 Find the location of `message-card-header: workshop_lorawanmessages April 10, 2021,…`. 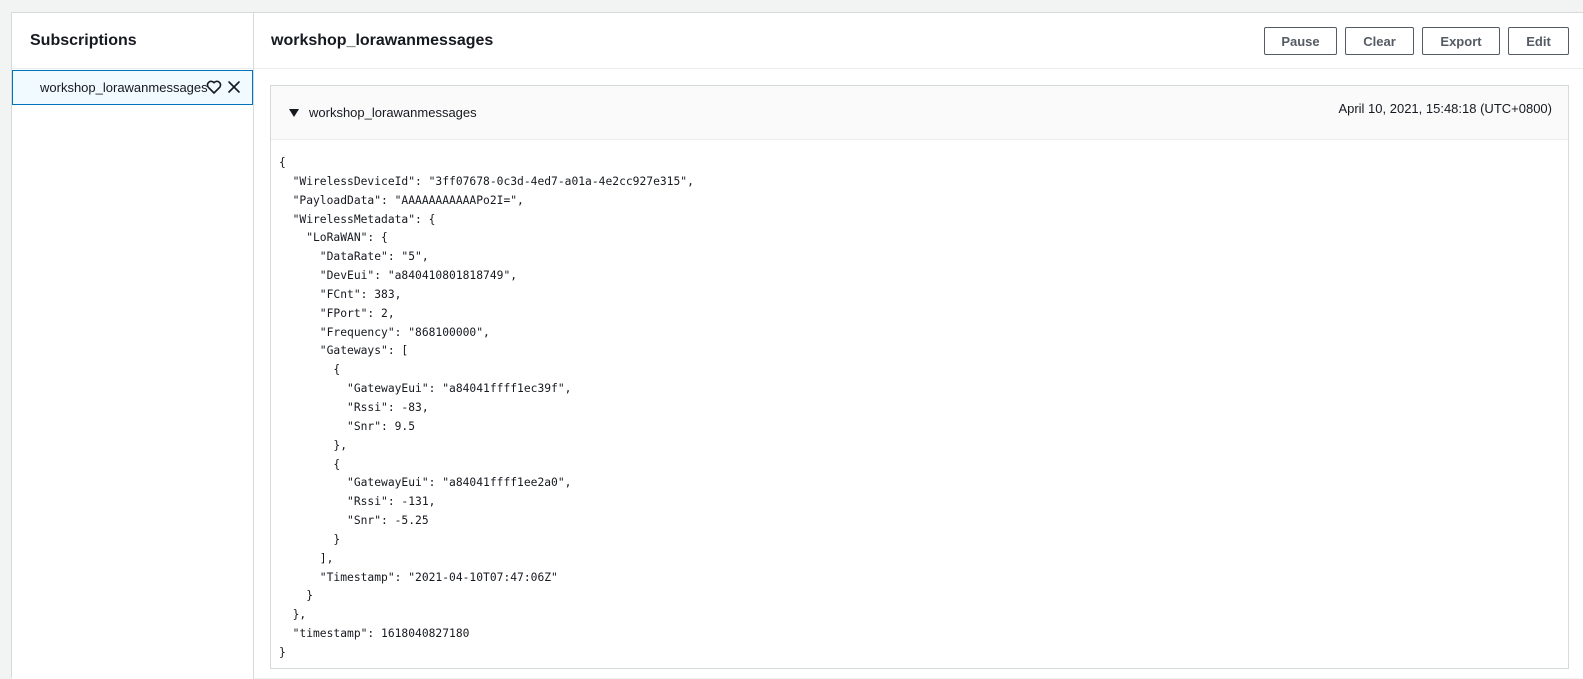

message-card-header: workshop_lorawanmessages April 10, 2021,… is located at coordinates (919, 113).